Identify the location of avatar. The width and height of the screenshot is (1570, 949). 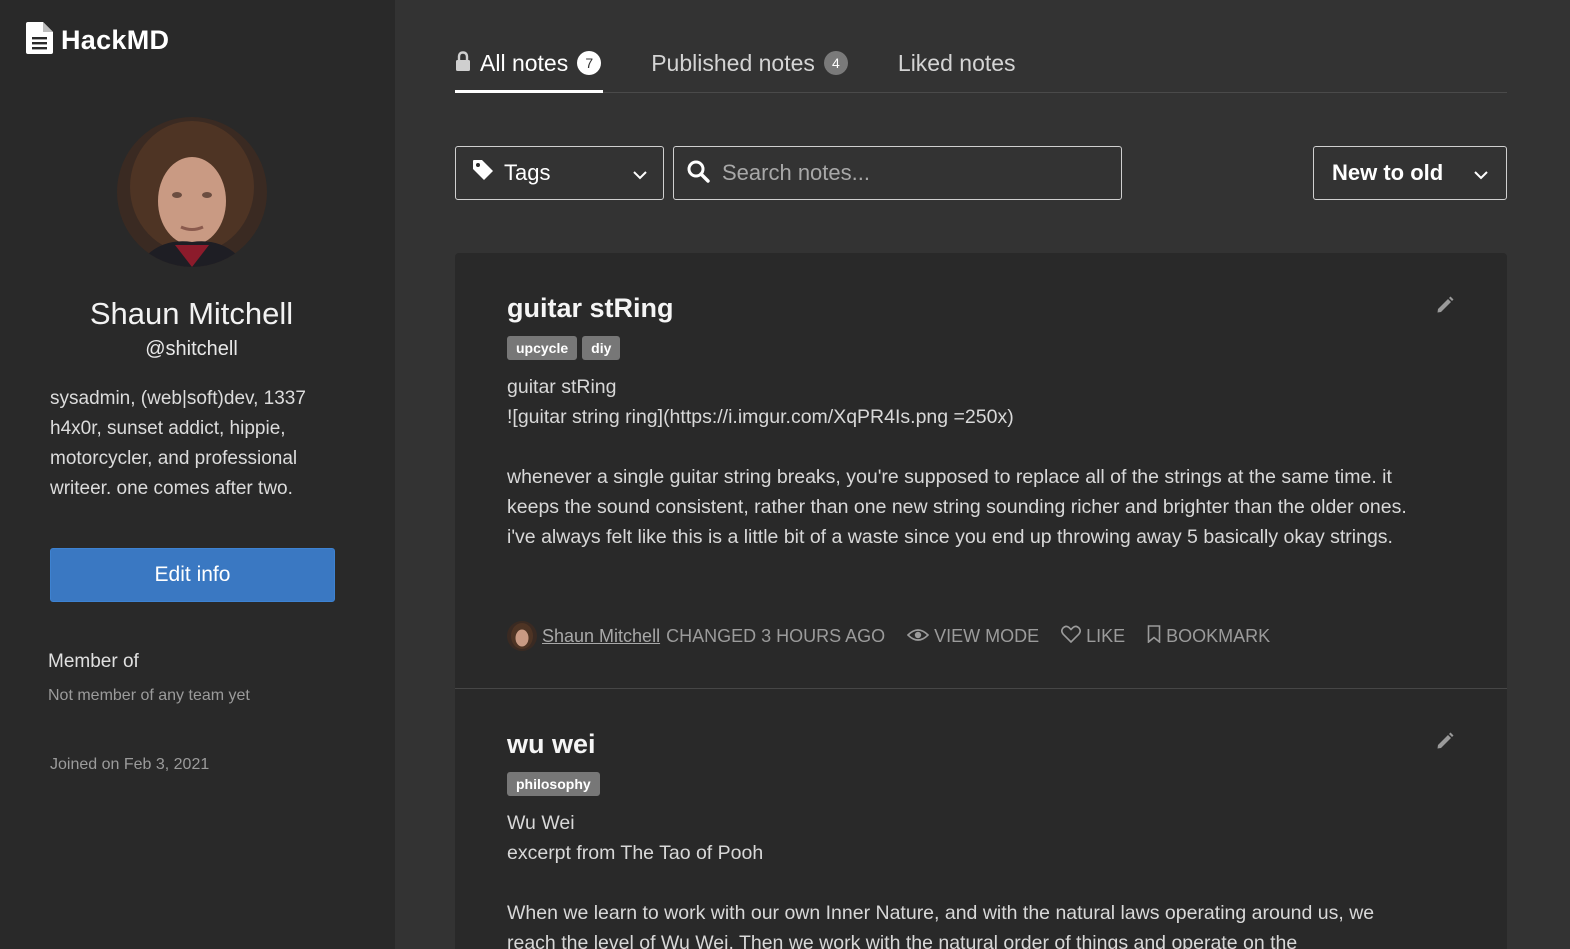
(192, 192).